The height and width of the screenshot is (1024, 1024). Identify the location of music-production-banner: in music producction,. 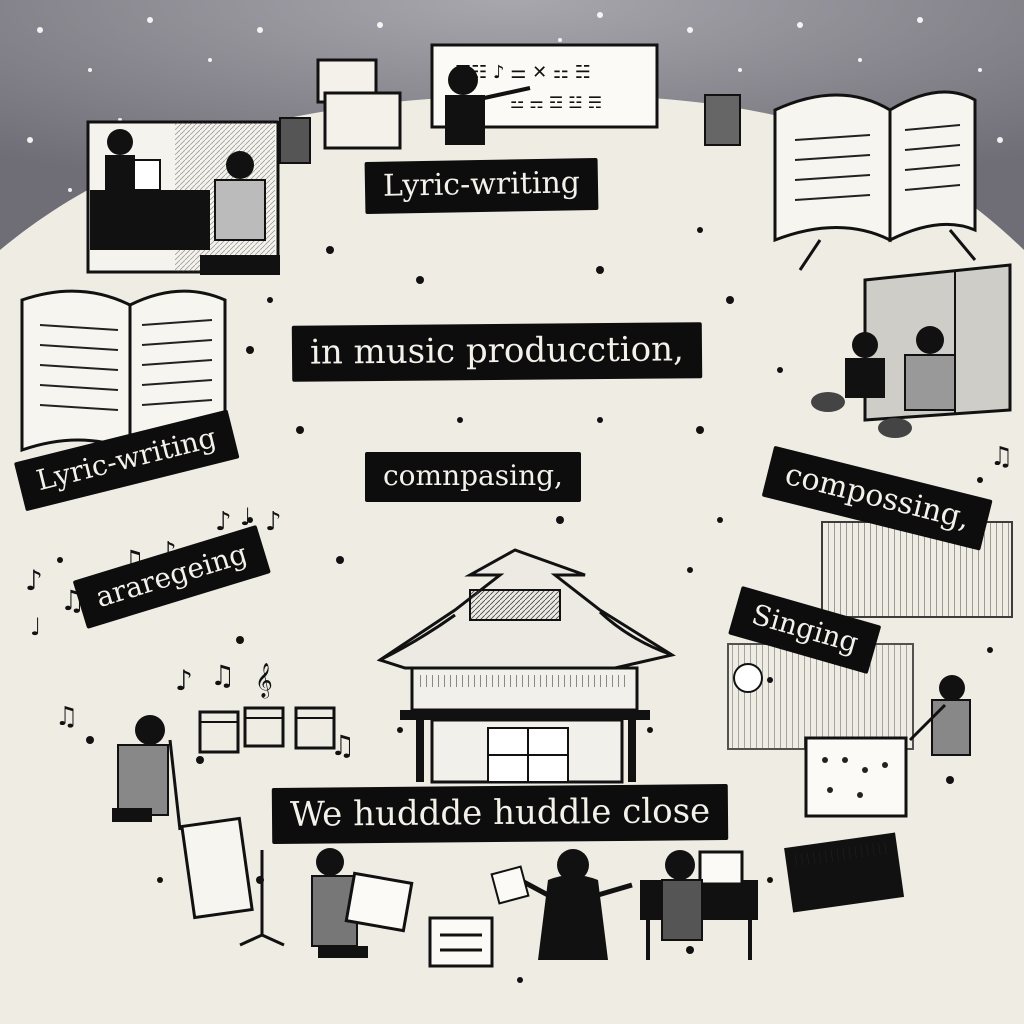
(497, 352).